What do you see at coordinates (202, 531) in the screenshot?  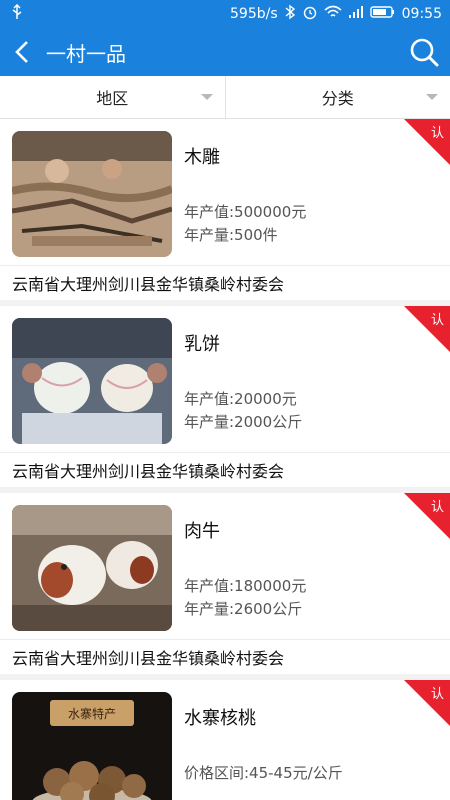 I see `product-name: 肉牛` at bounding box center [202, 531].